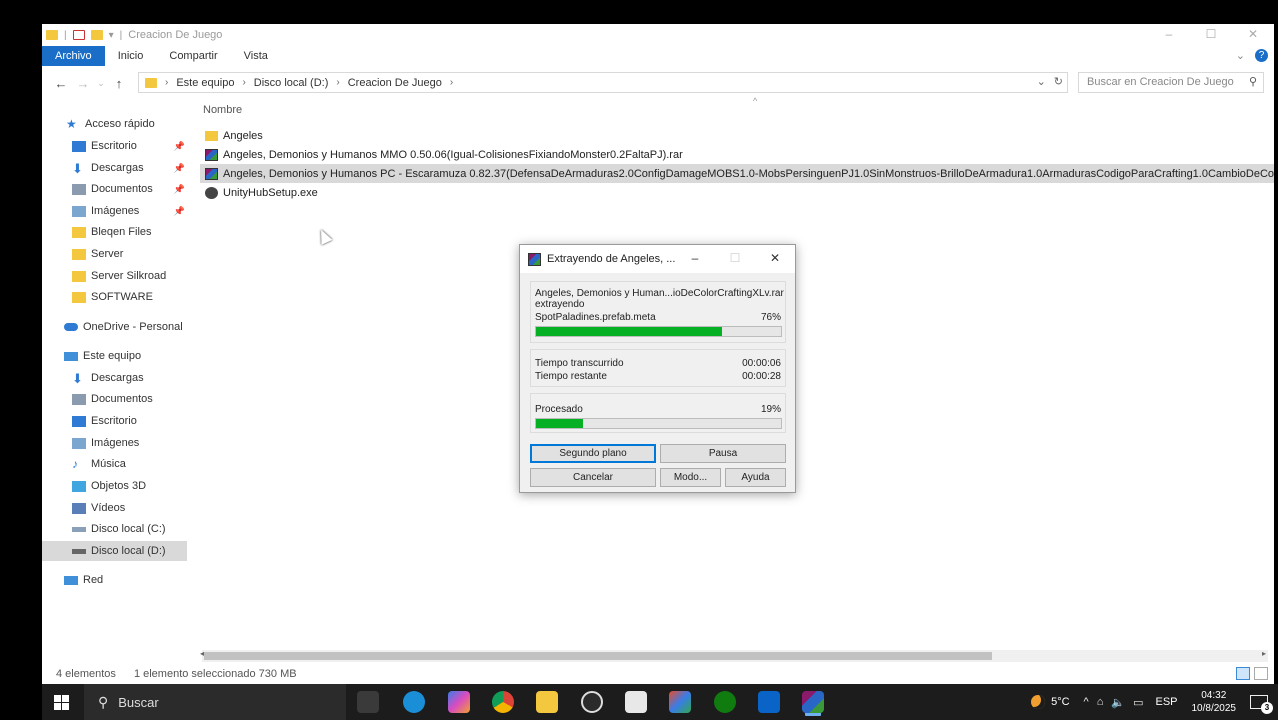  I want to click on sidebar-item-documentos: Documentos 📌, so click(114, 189).